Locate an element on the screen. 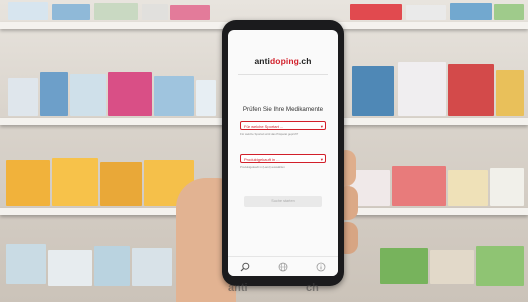  page-title: Prüfen Sie Ihre Medikamente is located at coordinates (283, 109).